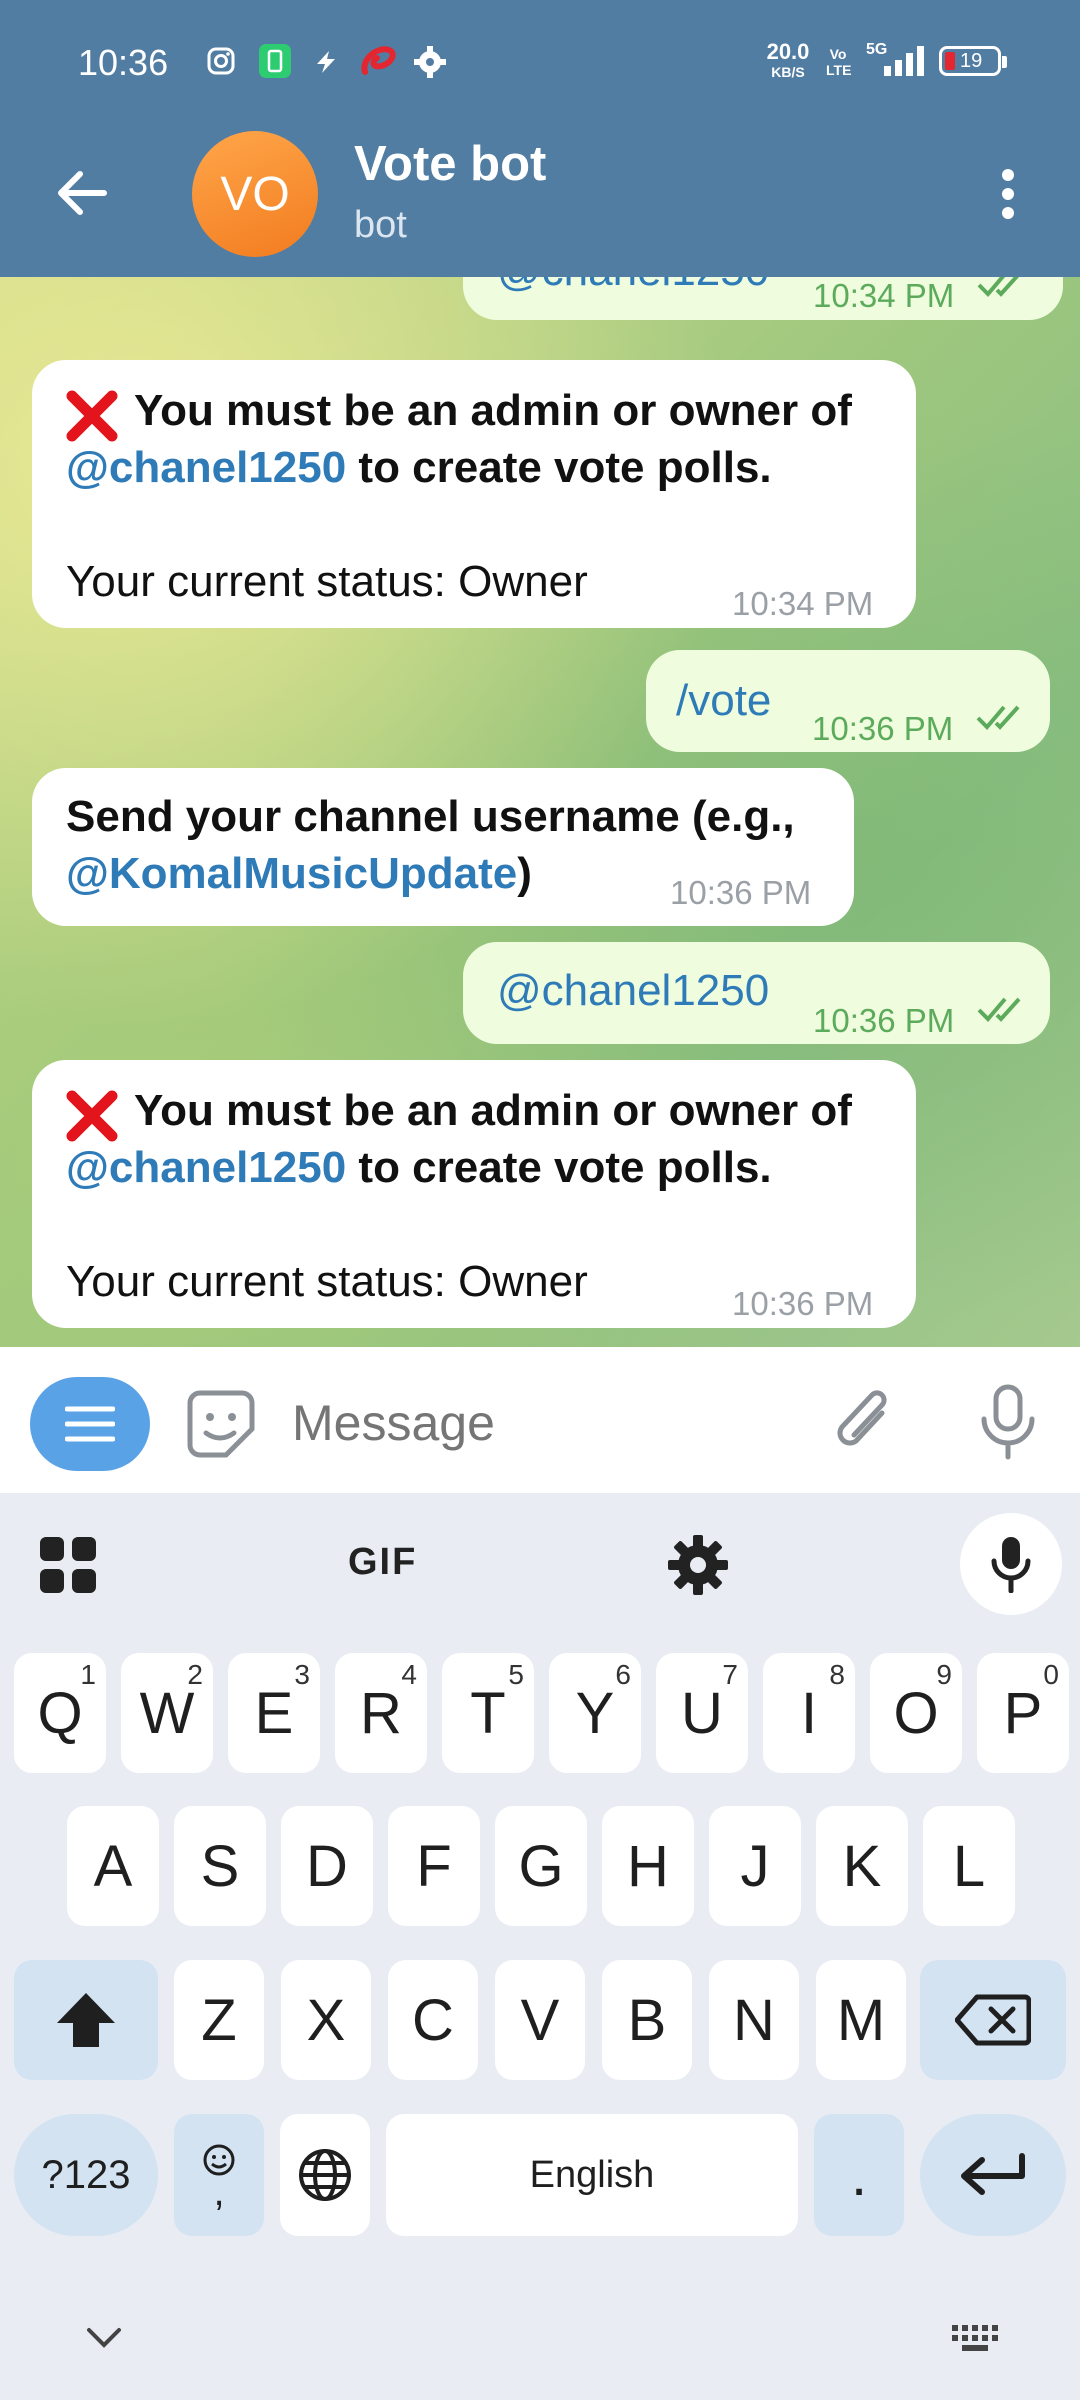 The image size is (1080, 2400). I want to click on message-input-bar, so click(540, 1420).